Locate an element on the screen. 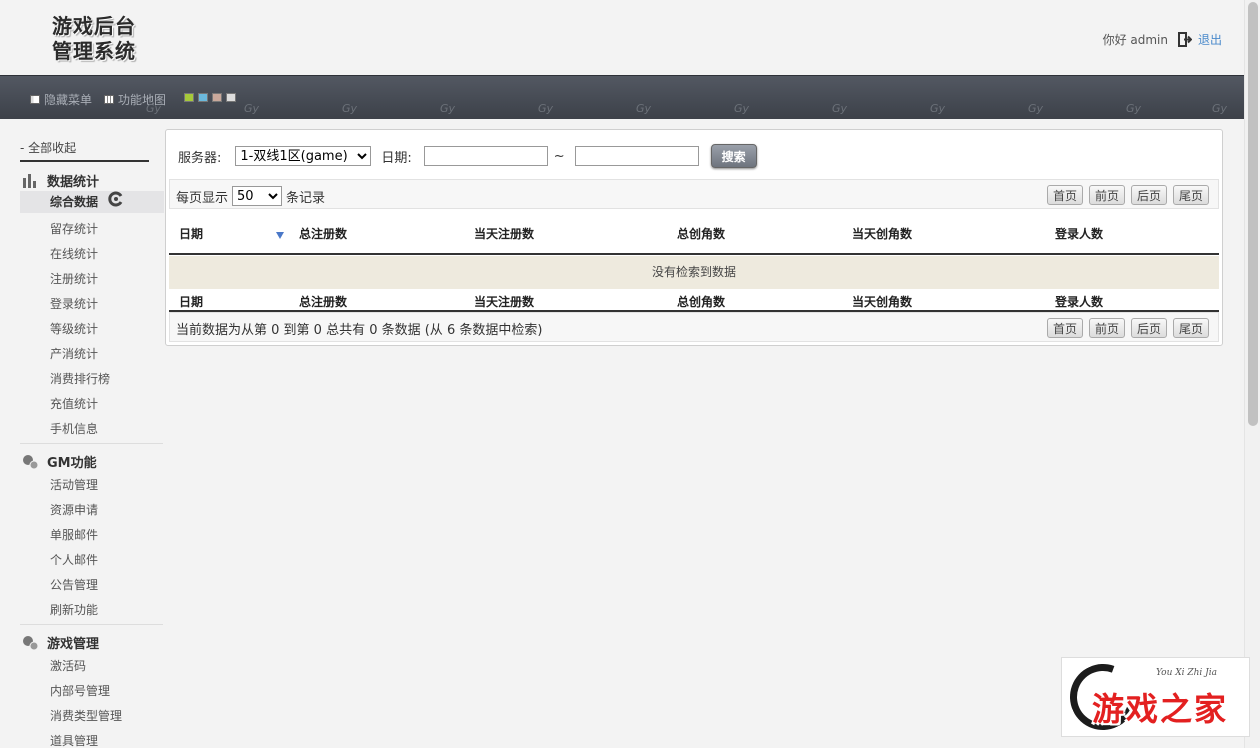  refresh-icon is located at coordinates (116, 202).